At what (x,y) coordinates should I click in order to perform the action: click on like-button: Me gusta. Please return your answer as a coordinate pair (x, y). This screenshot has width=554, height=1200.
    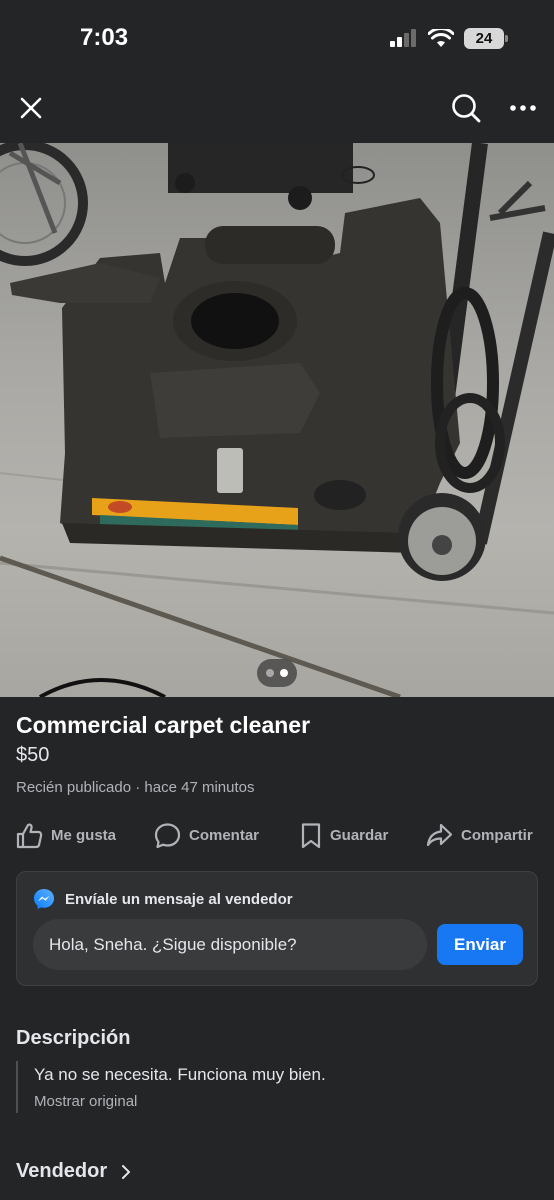
    Looking at the image, I should click on (66, 835).